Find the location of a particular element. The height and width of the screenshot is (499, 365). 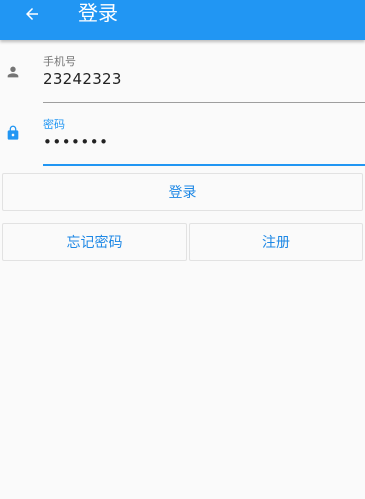

back-button is located at coordinates (32, 14).